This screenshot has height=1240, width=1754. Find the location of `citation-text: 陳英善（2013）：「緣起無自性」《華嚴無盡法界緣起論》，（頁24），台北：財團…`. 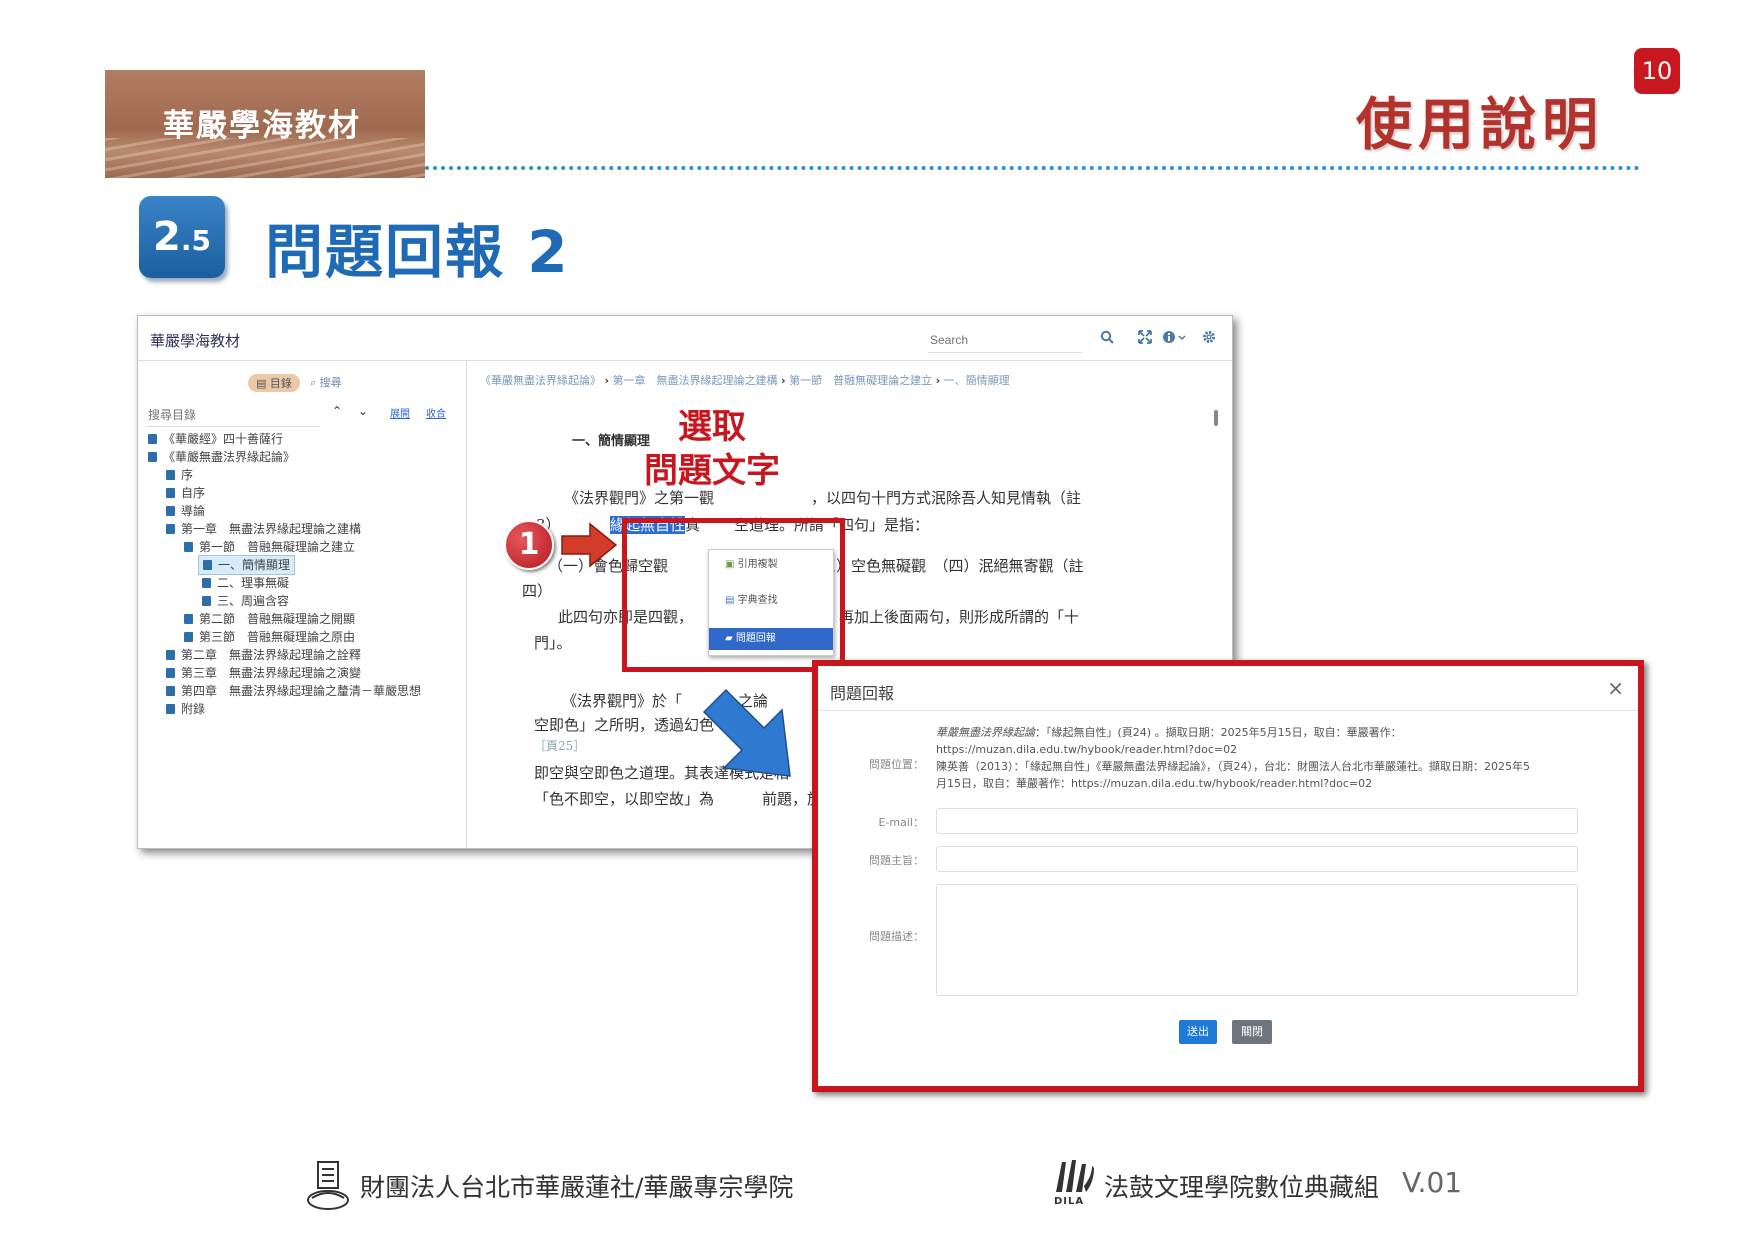

citation-text: 陳英善（2013）：「緣起無自性」《華嚴無盡法界緣起論》，（頁24），台北：財團… is located at coordinates (1233, 766).